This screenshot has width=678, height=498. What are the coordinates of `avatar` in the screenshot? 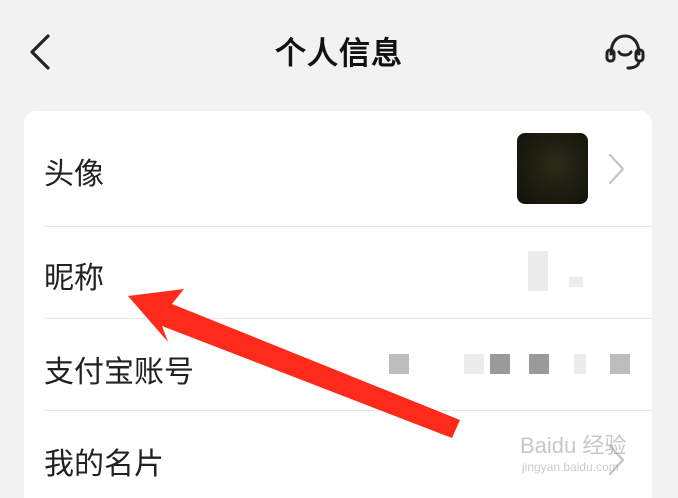 It's located at (552, 168).